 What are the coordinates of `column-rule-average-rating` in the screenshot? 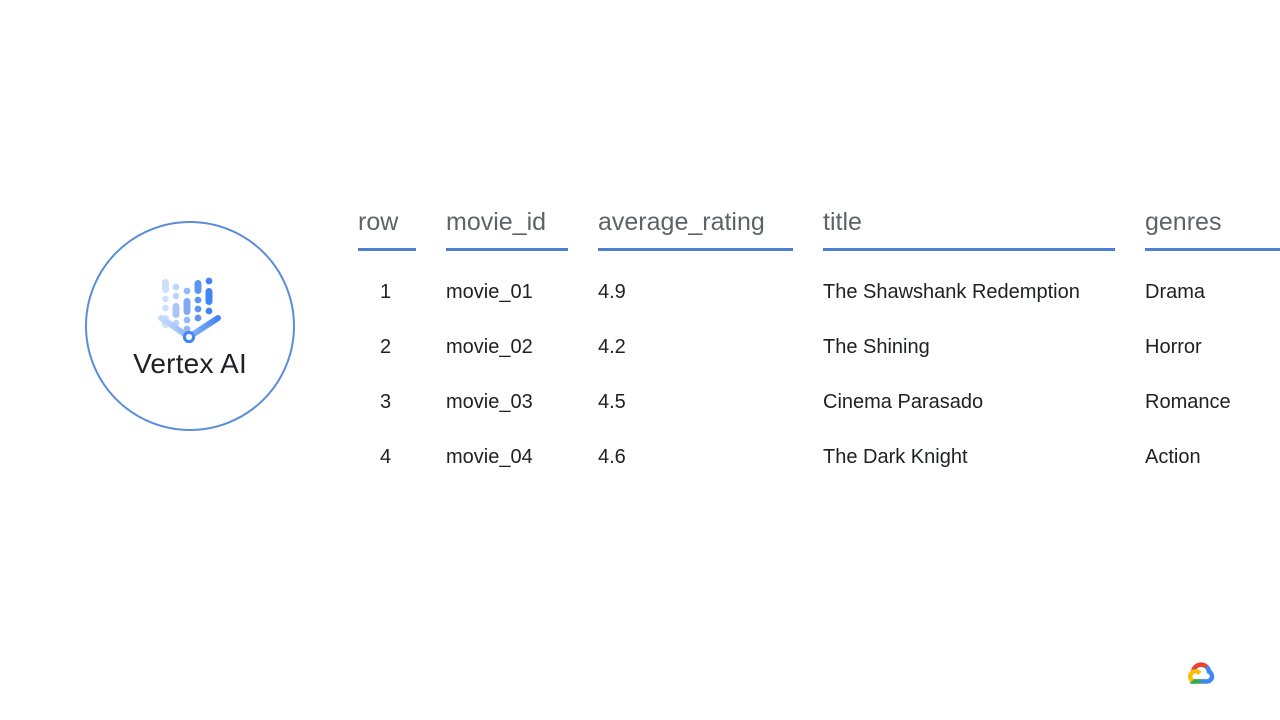 It's located at (695, 249).